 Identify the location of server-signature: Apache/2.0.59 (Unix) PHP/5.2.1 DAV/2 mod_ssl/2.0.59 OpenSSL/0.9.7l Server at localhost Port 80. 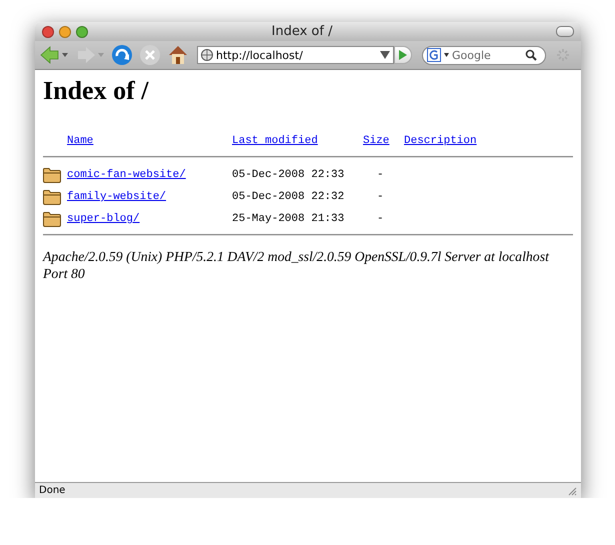
(296, 265).